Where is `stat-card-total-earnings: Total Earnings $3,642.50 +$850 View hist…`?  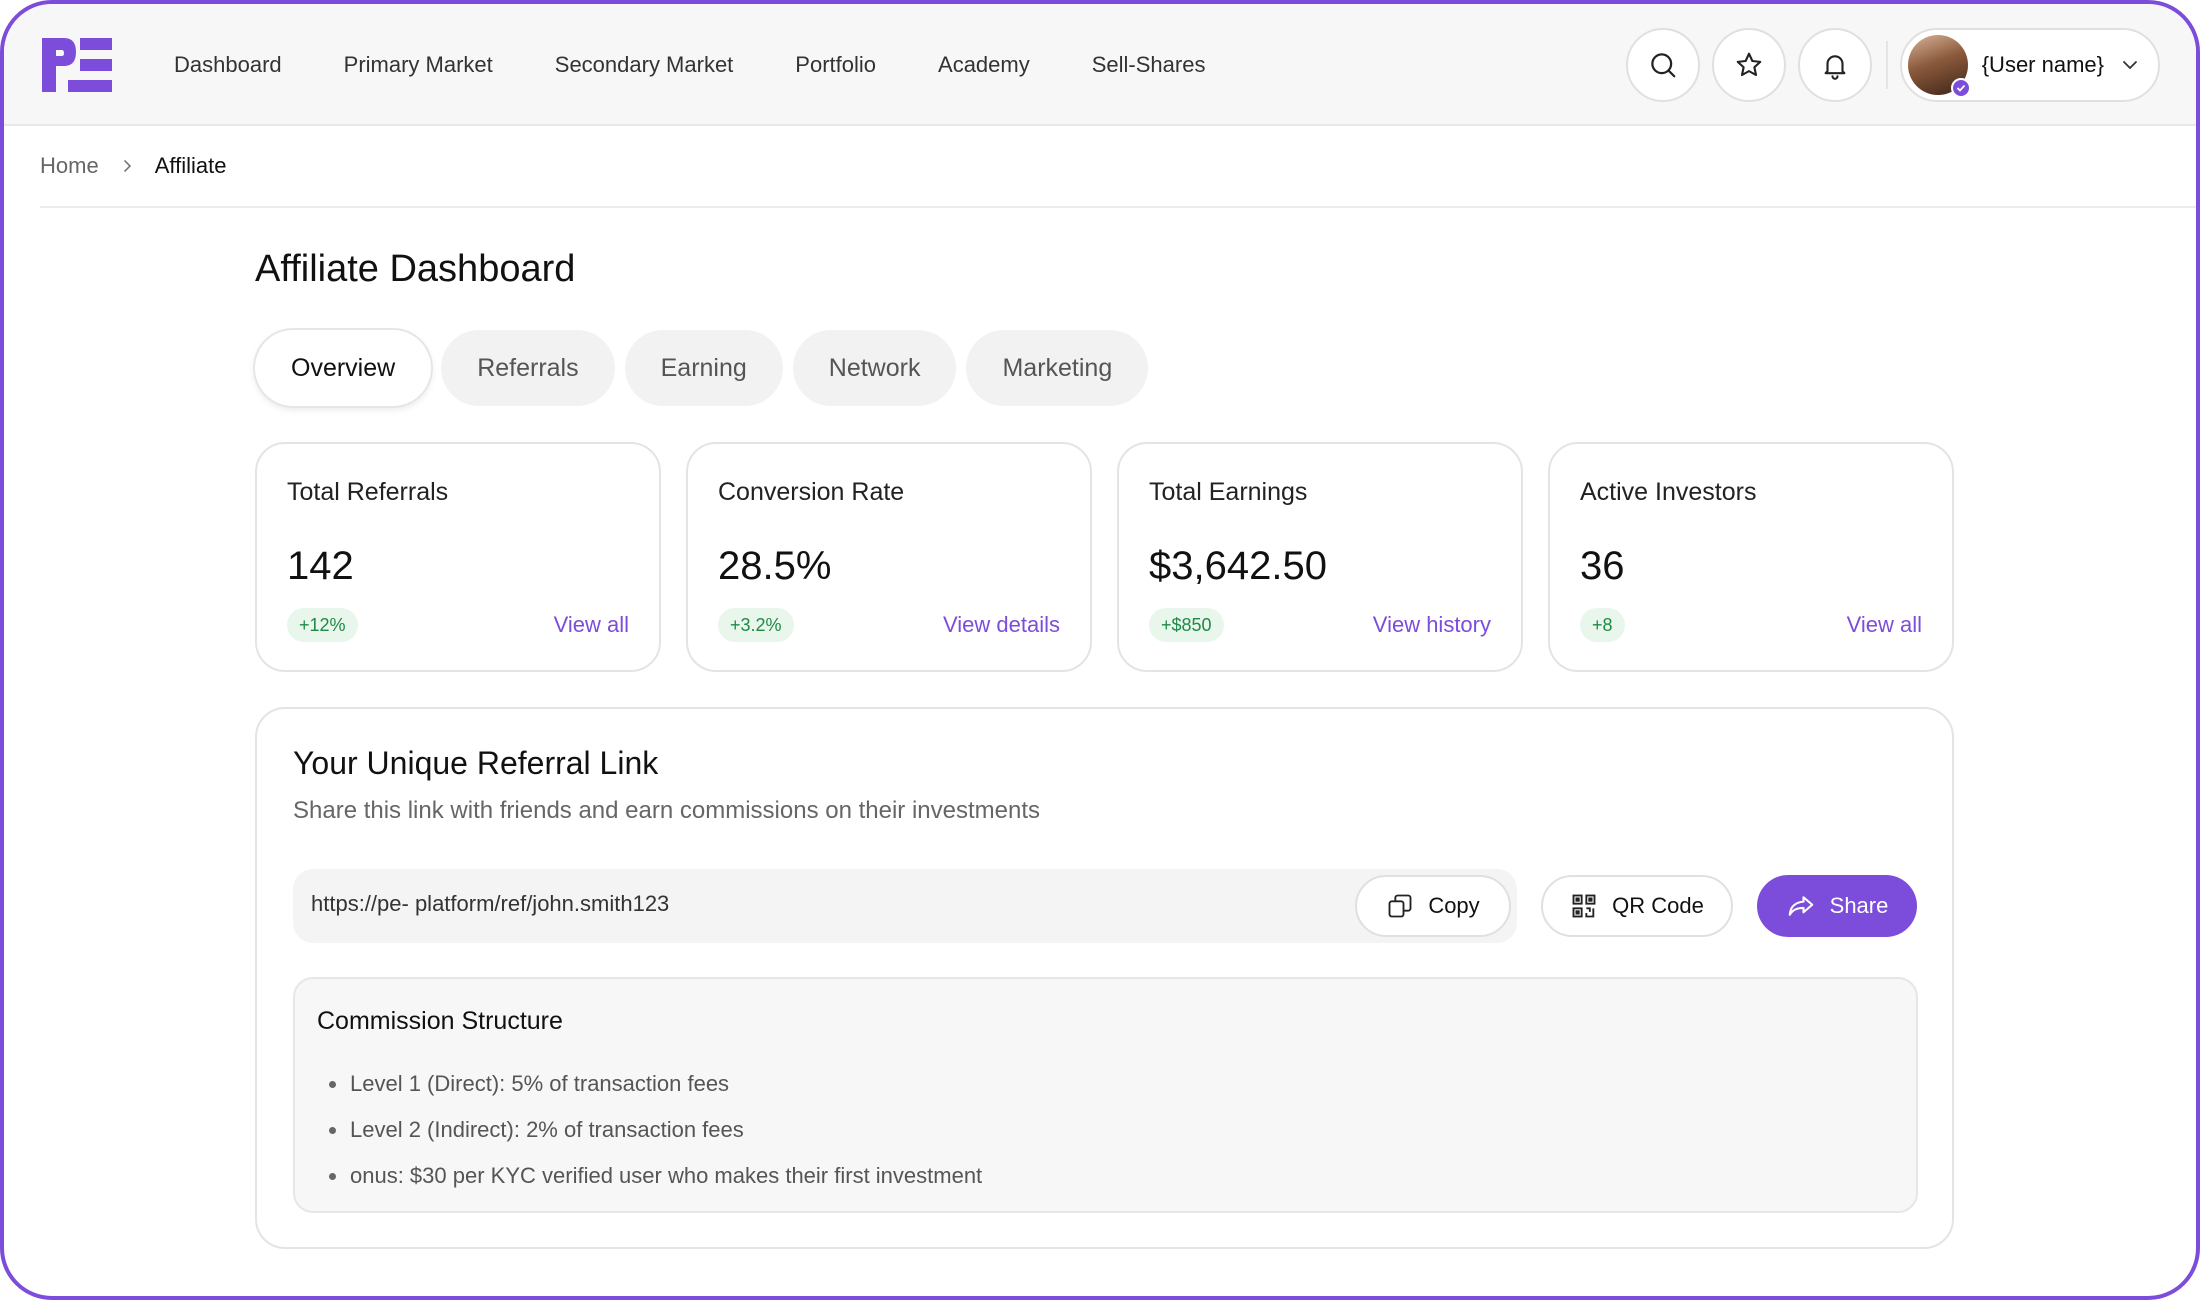
stat-card-total-earnings: Total Earnings $3,642.50 +$850 View hist… is located at coordinates (1320, 557).